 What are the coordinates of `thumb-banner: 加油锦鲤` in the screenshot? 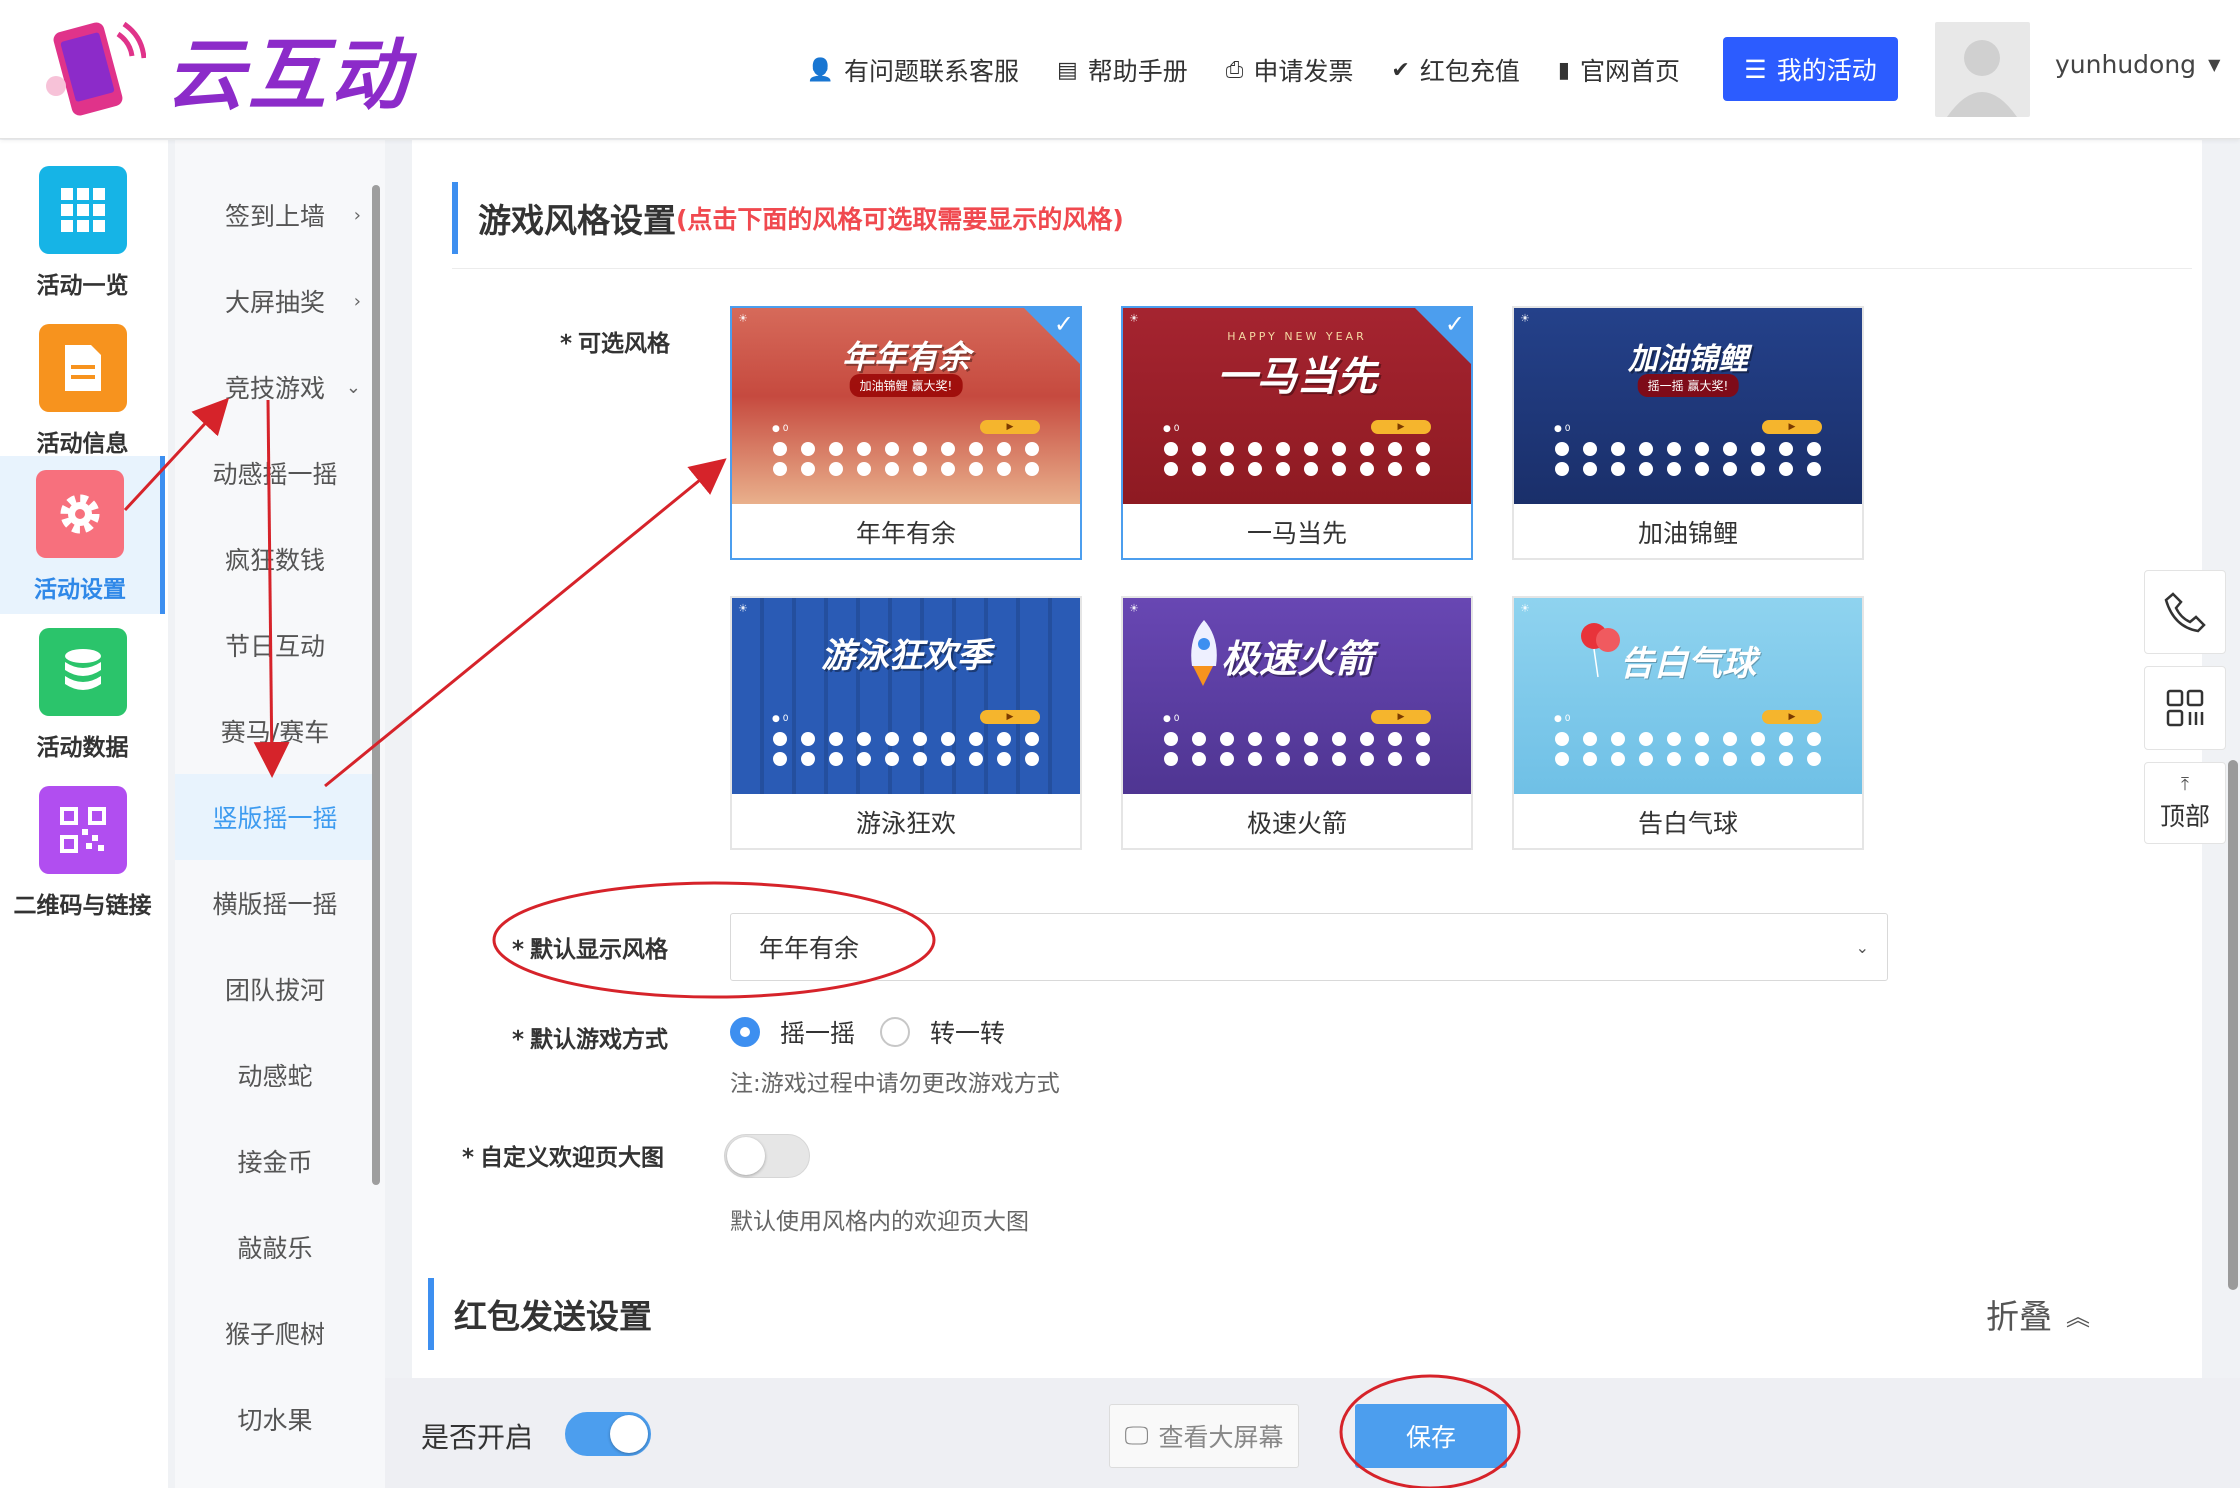 It's located at (1688, 359).